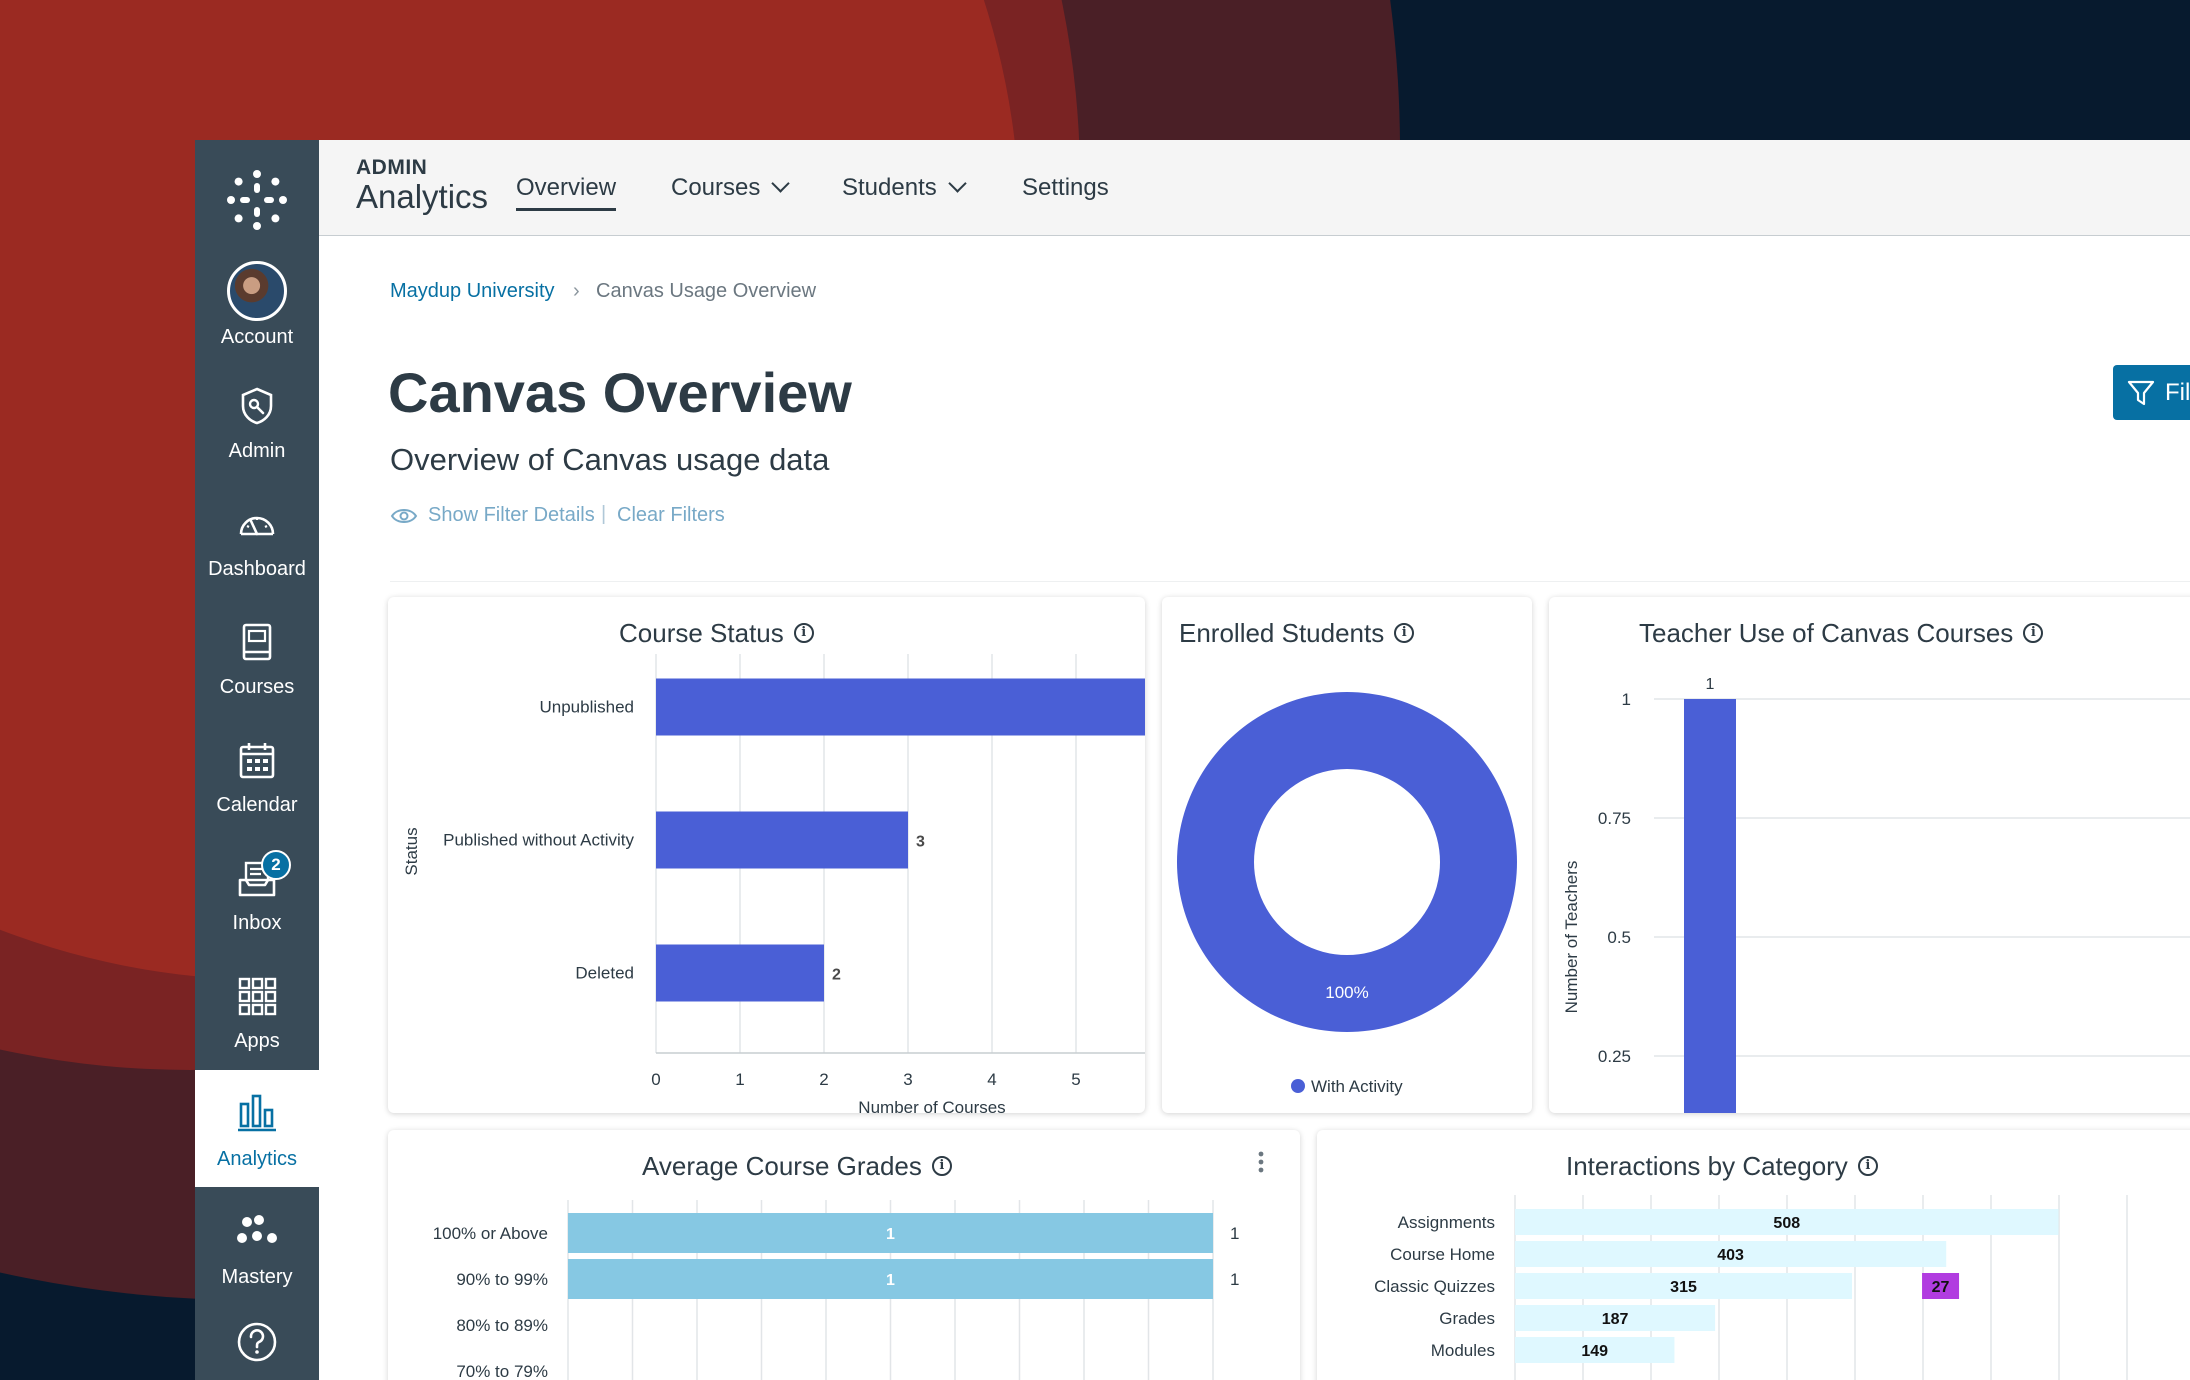 The width and height of the screenshot is (2190, 1380). What do you see at coordinates (731, 188) in the screenshot?
I see `tab-courses: Courses` at bounding box center [731, 188].